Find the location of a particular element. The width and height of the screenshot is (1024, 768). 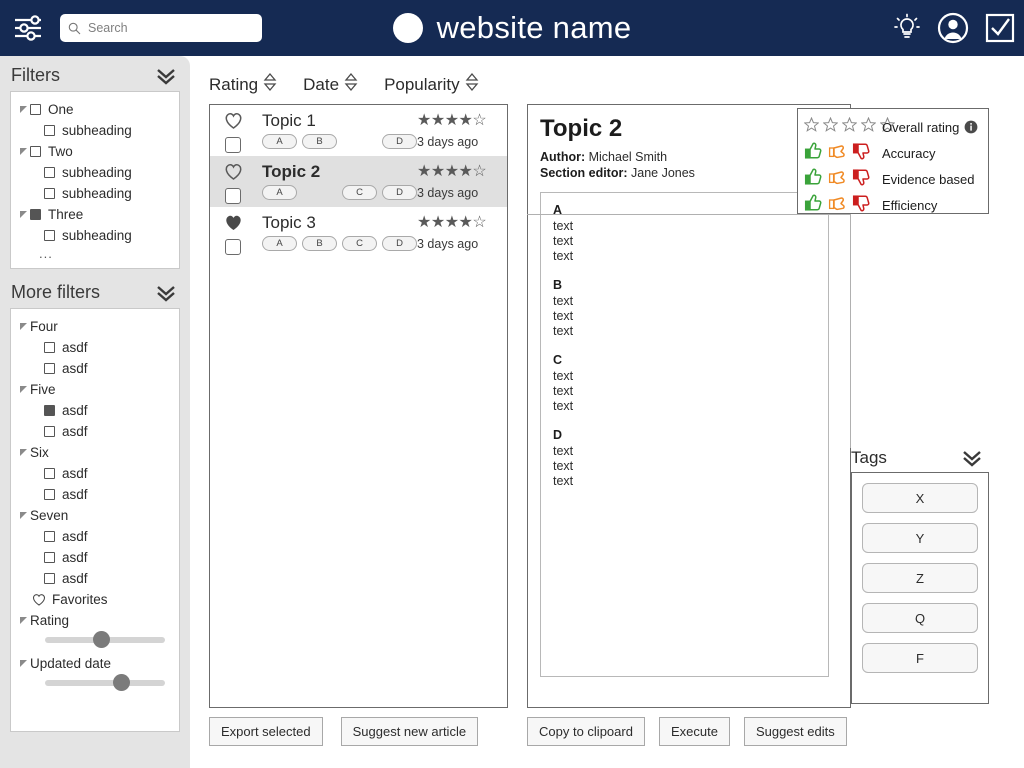

sort-popularity: Popularity is located at coordinates (431, 84).